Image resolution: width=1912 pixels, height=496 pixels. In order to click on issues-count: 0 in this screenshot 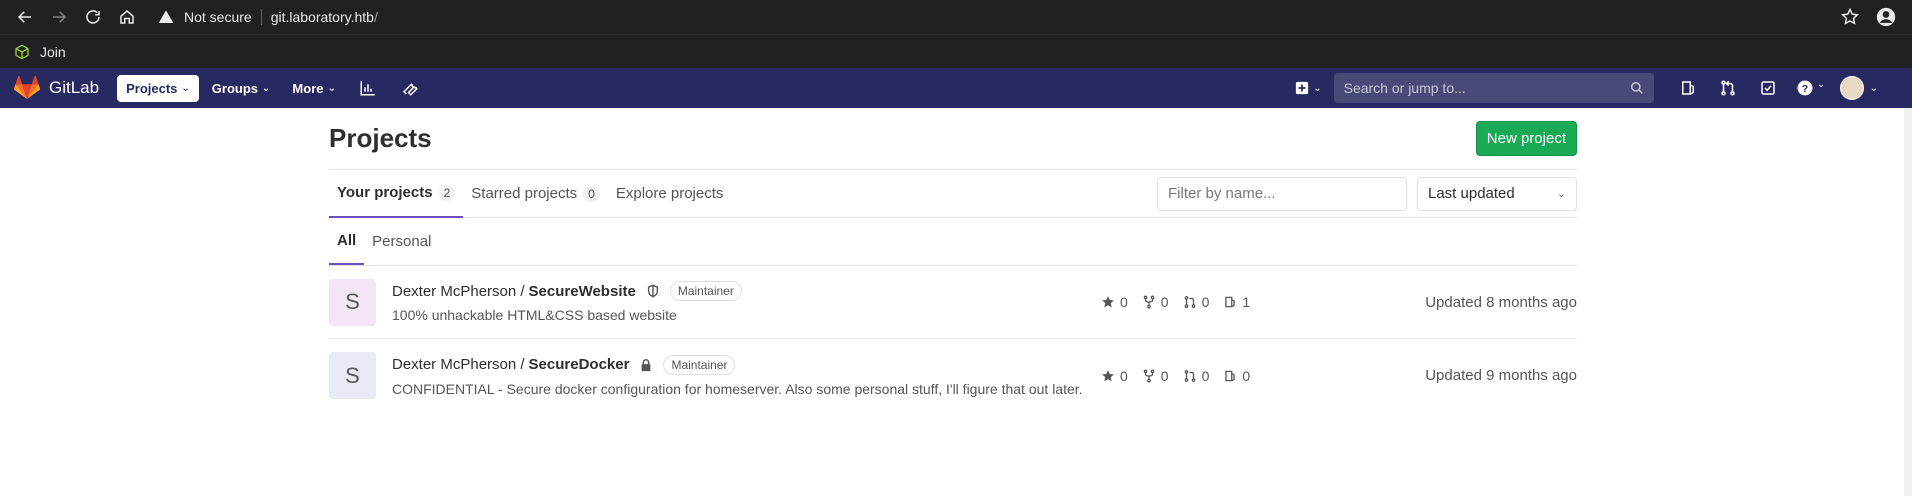, I will do `click(1236, 376)`.